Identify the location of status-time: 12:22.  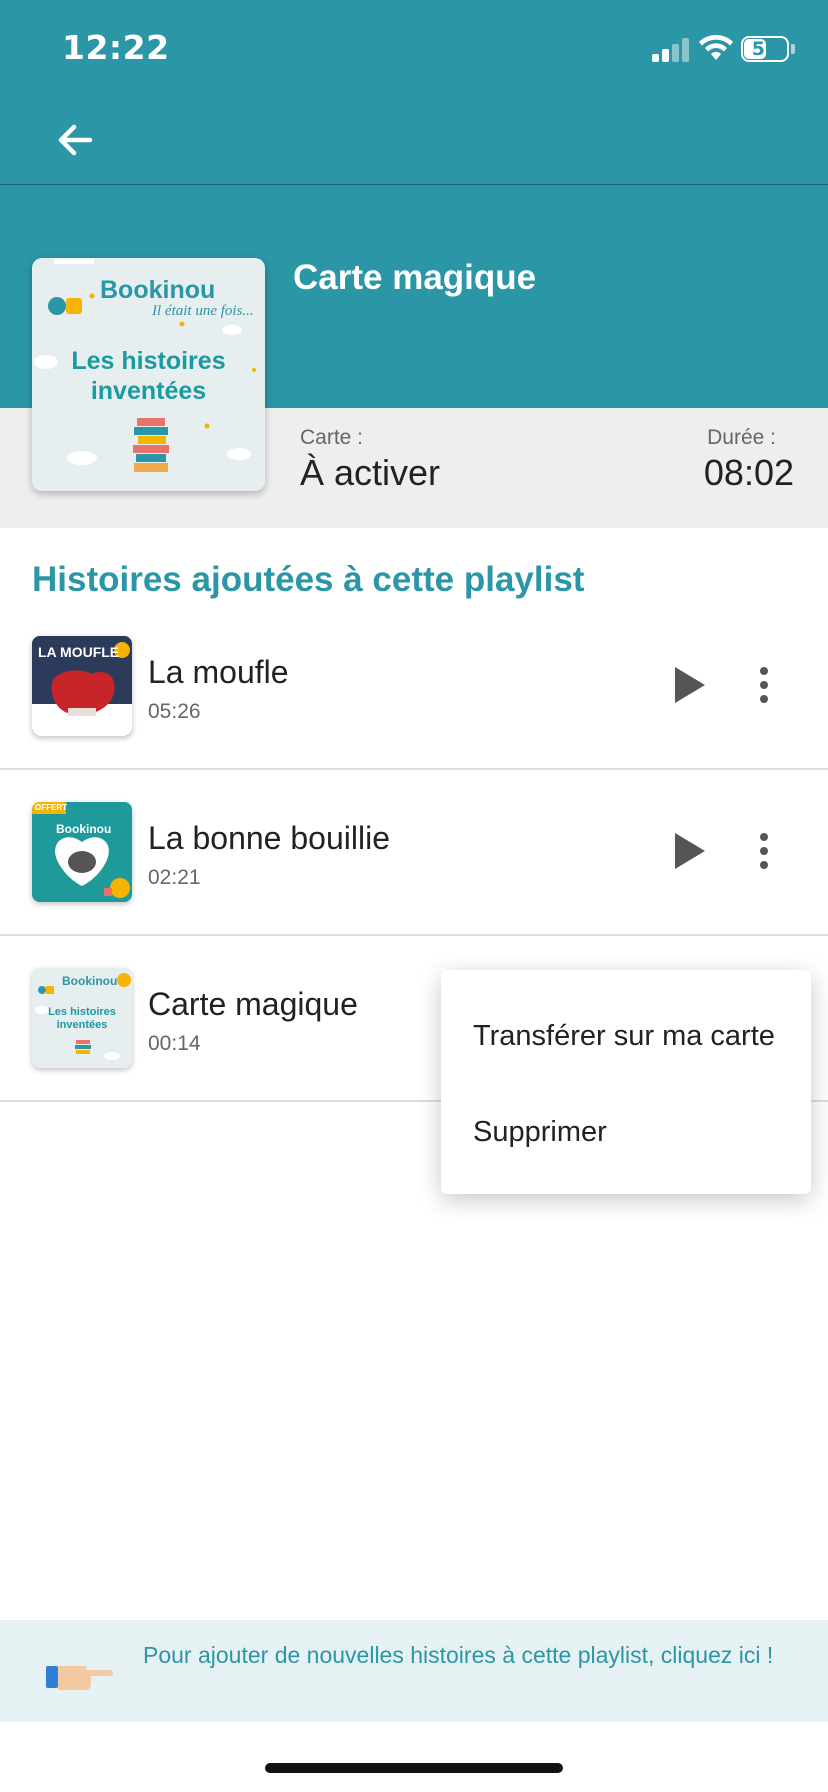
(116, 47).